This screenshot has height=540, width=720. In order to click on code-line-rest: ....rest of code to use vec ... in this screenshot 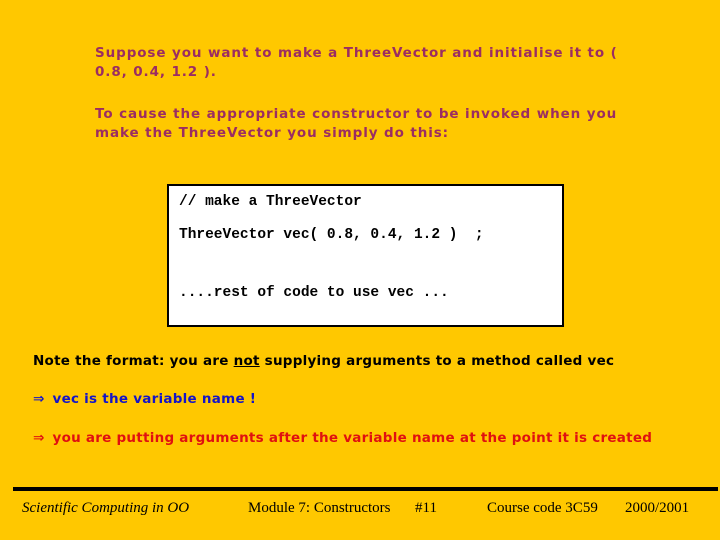, I will do `click(314, 293)`.